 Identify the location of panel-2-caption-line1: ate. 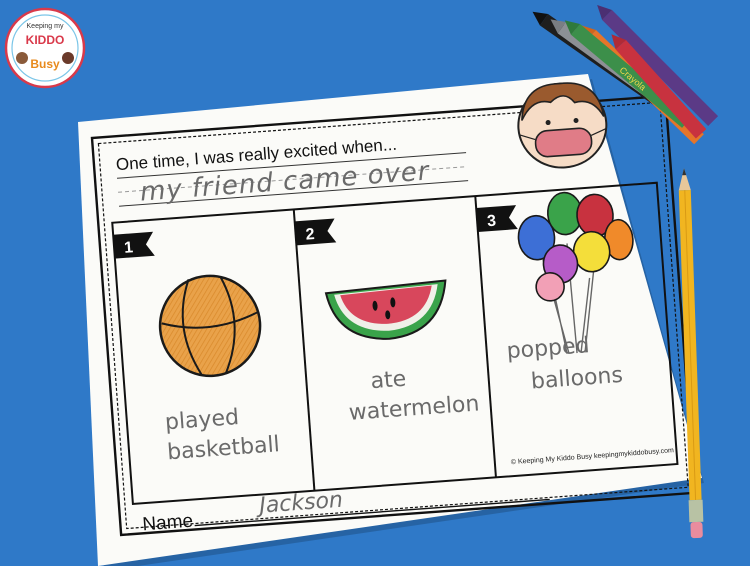
(388, 381).